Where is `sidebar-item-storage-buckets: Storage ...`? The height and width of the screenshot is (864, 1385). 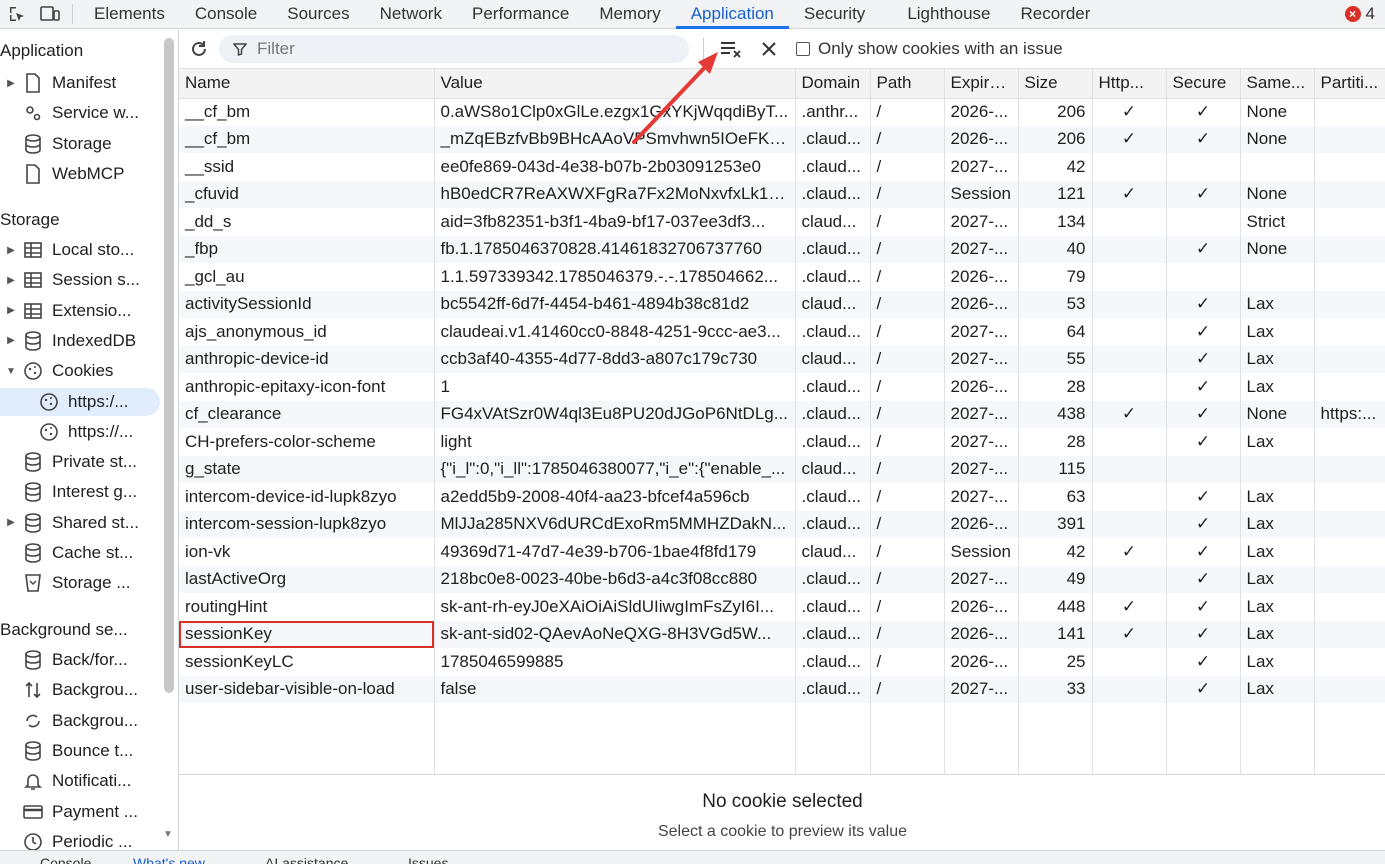 sidebar-item-storage-buckets: Storage ... is located at coordinates (80, 583).